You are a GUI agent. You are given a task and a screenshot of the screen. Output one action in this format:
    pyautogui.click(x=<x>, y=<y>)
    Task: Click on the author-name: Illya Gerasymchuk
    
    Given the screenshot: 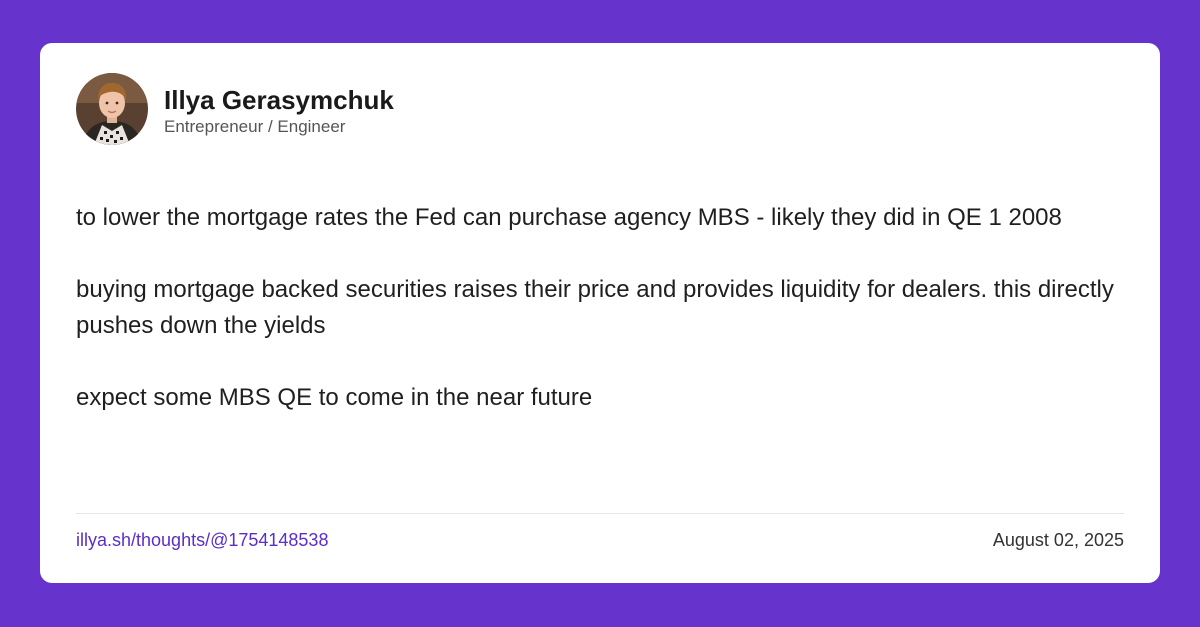 What is the action you would take?
    pyautogui.click(x=279, y=100)
    